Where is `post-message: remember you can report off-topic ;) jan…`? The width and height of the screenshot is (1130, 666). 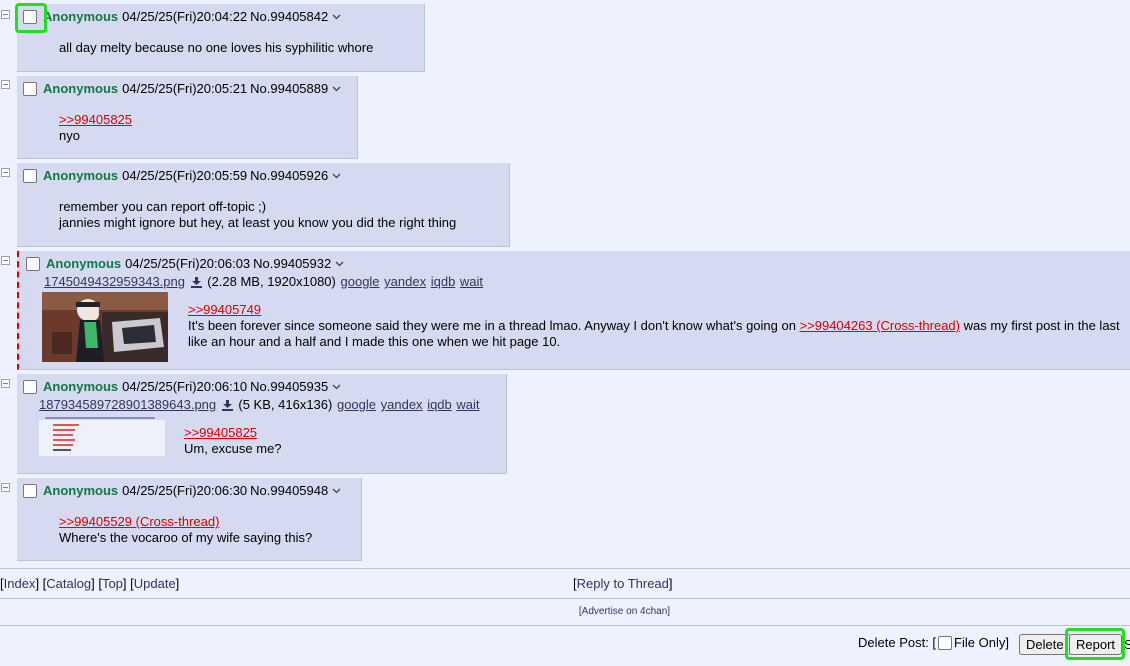
post-message: remember you can report off-topic ;) jan… is located at coordinates (257, 215).